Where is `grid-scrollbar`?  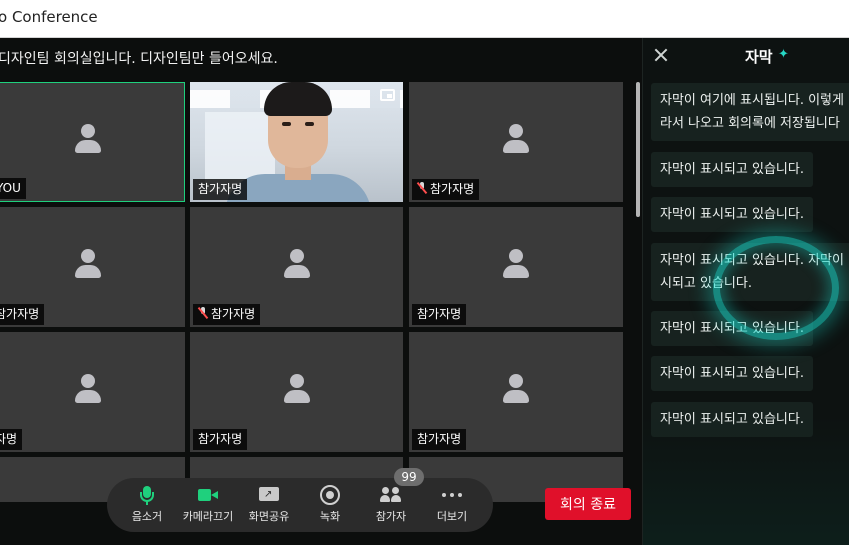
grid-scrollbar is located at coordinates (638, 149).